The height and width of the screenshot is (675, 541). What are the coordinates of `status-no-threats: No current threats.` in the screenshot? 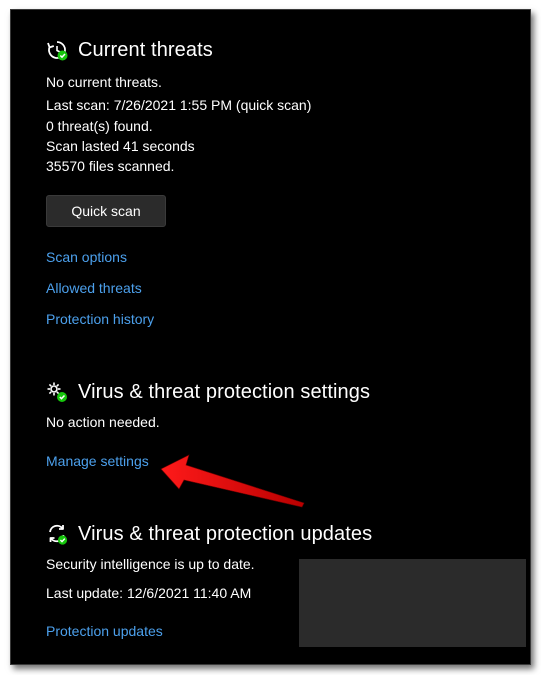 It's located at (104, 82).